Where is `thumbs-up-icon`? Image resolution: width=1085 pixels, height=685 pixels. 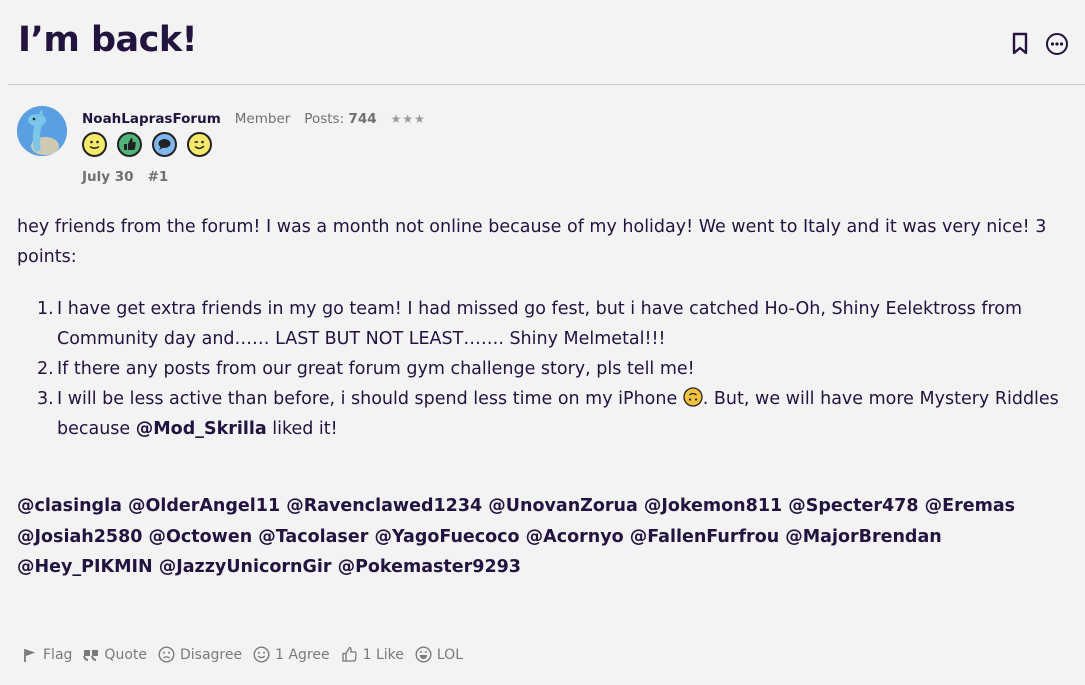
thumbs-up-icon is located at coordinates (349, 654).